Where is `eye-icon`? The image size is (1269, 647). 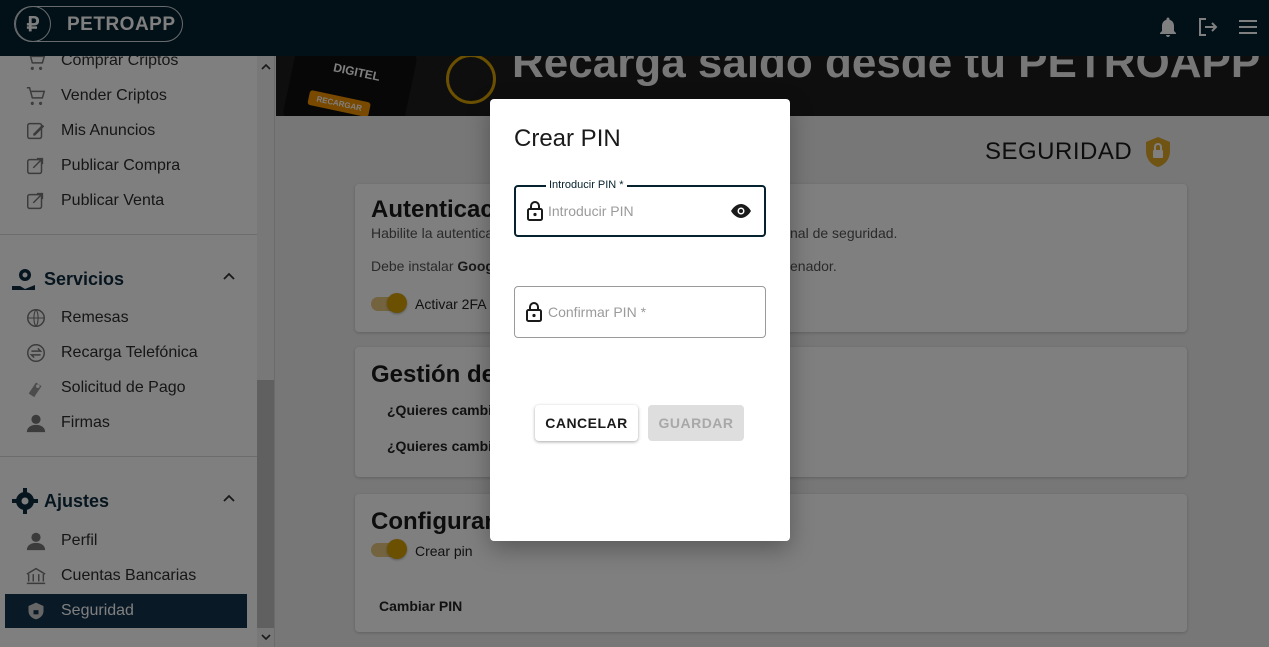
eye-icon is located at coordinates (741, 211).